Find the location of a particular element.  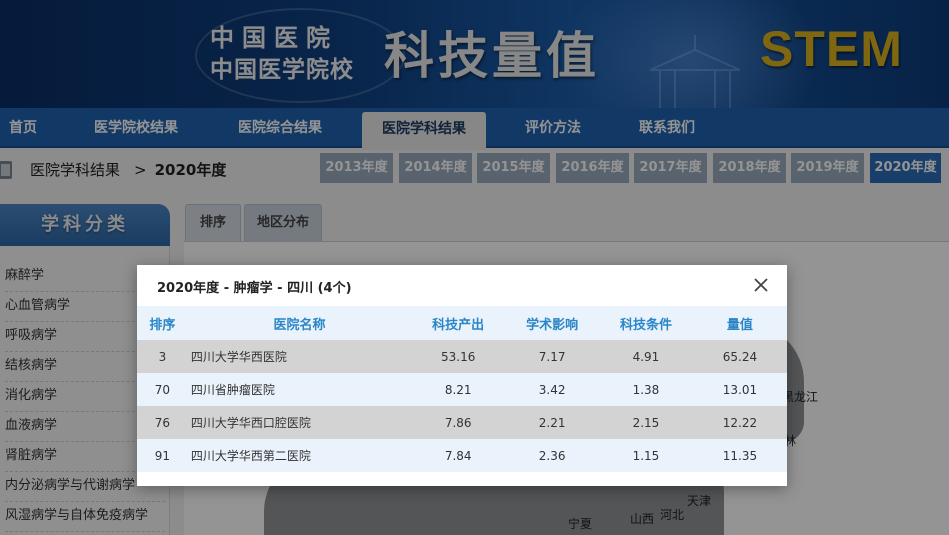

cell-rank: 70 is located at coordinates (162, 389).